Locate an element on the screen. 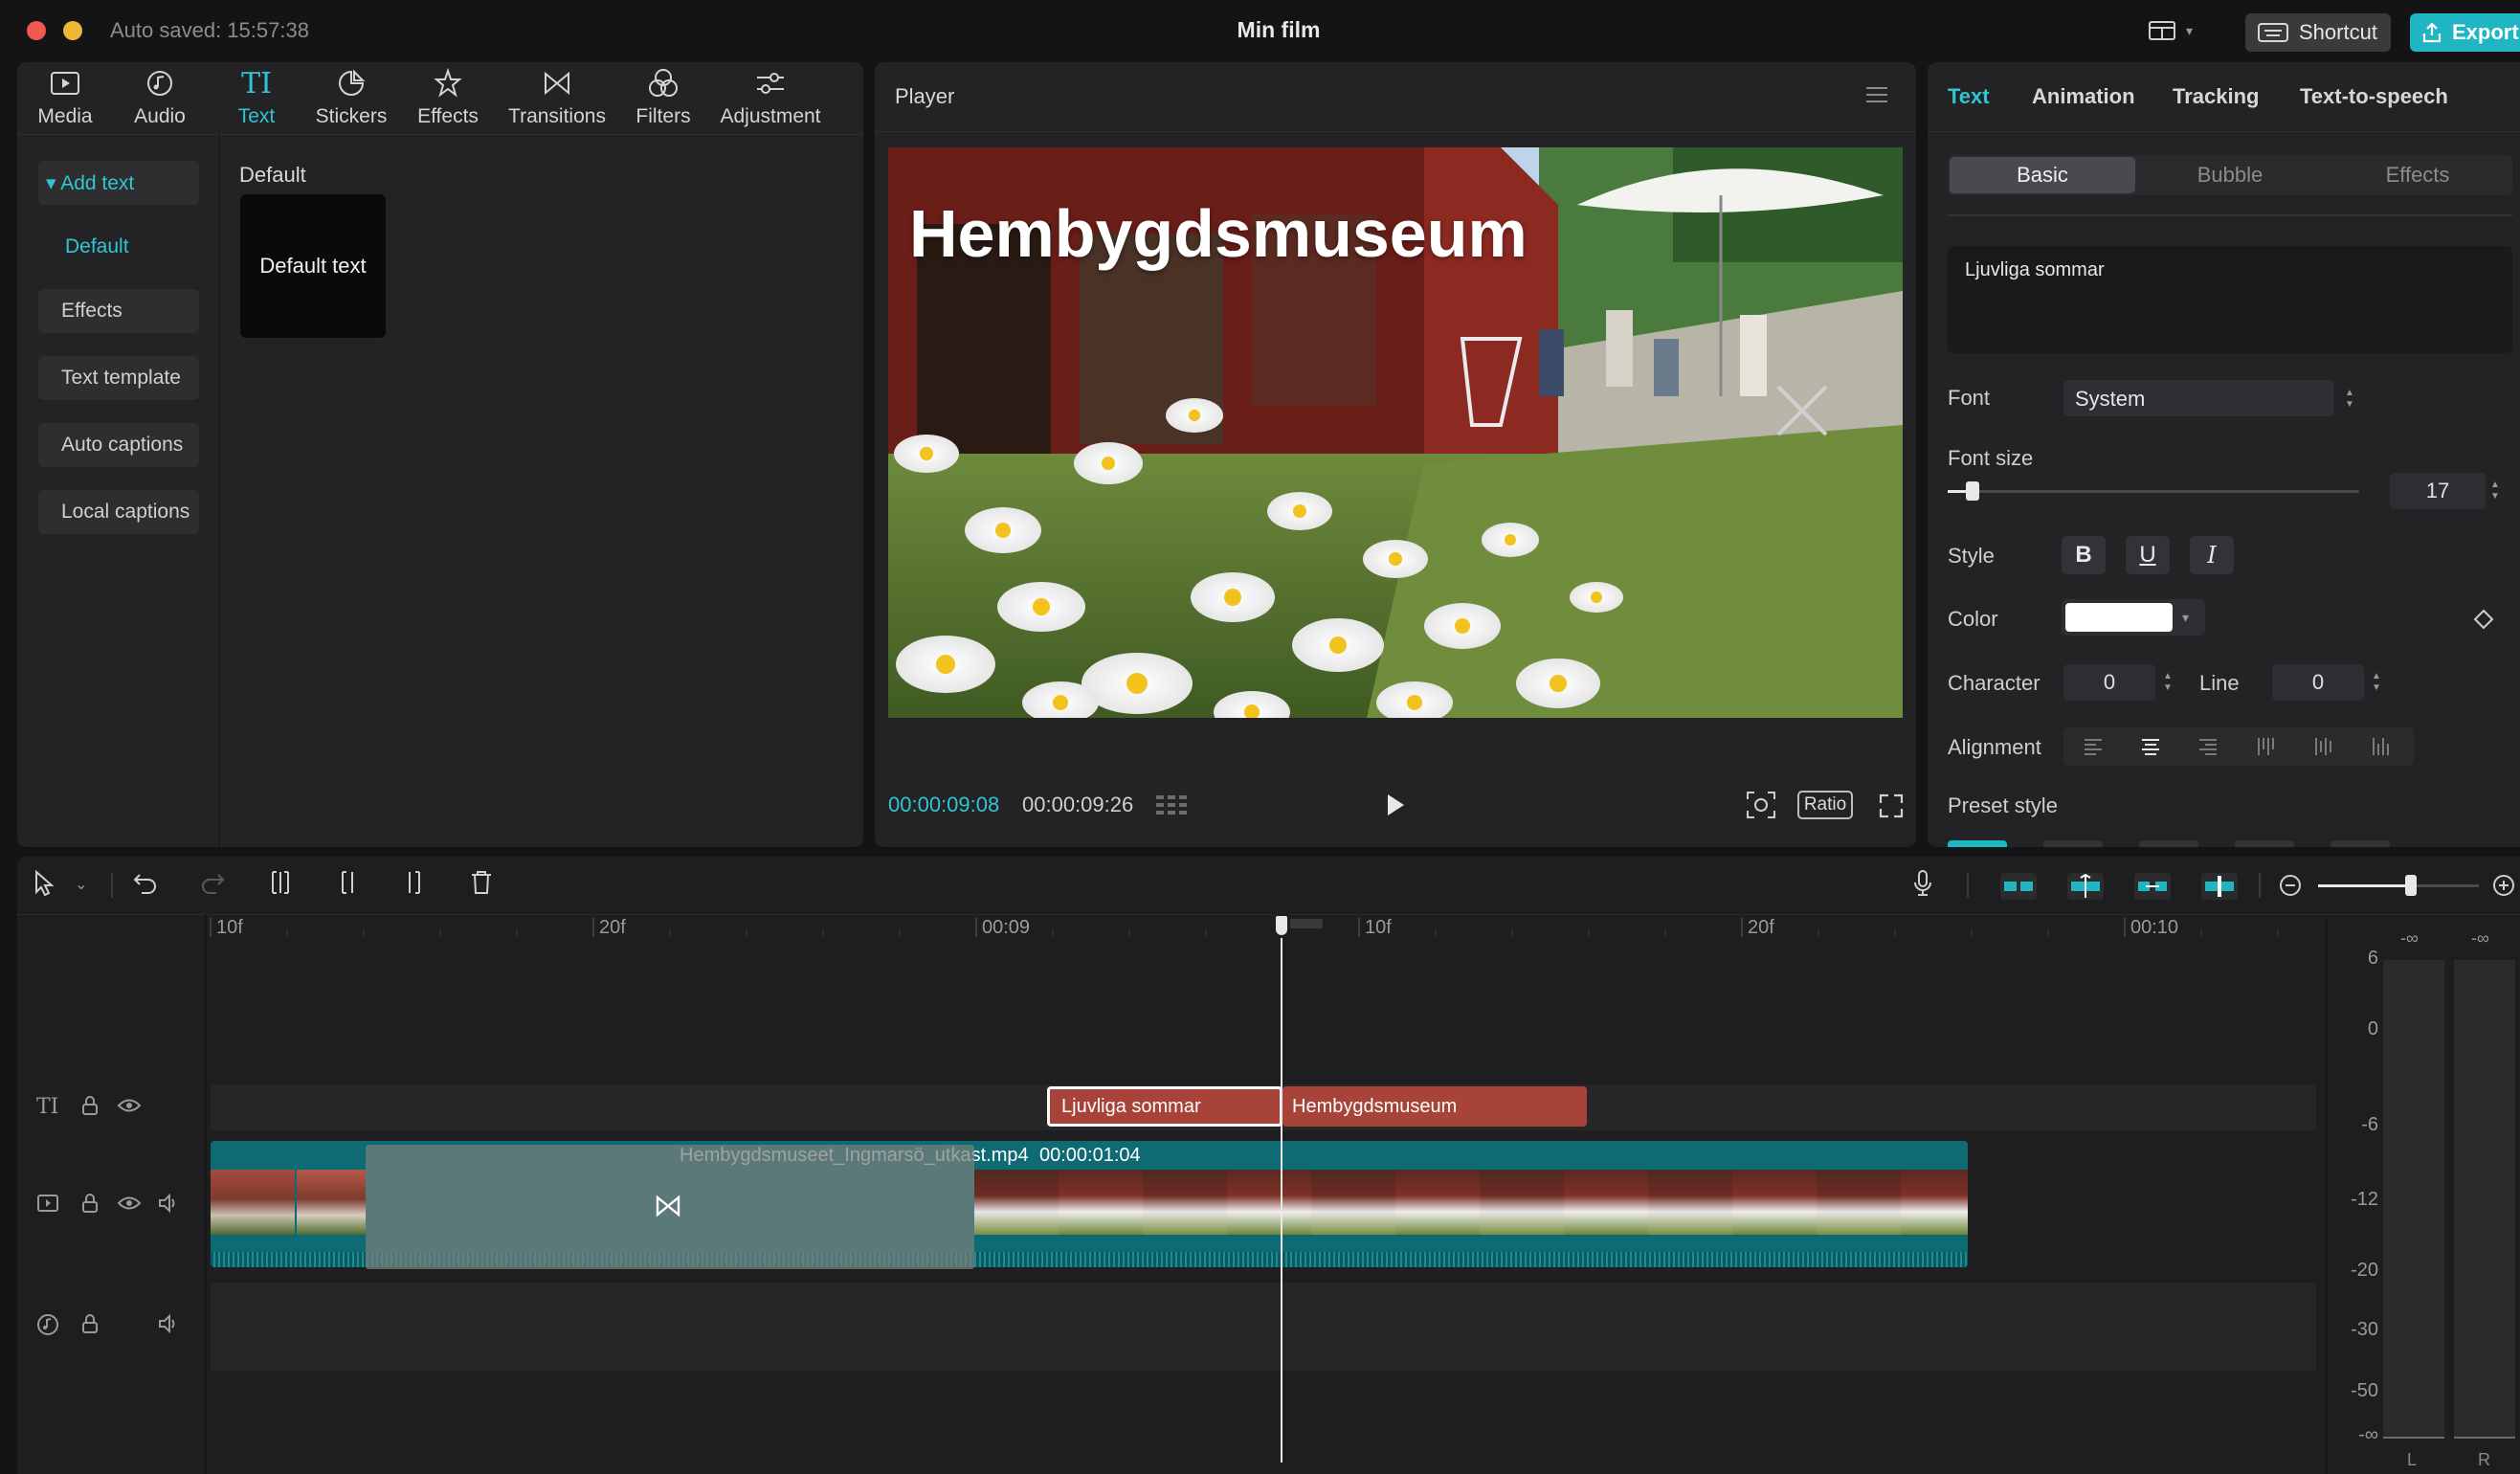 This screenshot has width=2520, height=1474. font-size-value: 17 is located at coordinates (2437, 490).